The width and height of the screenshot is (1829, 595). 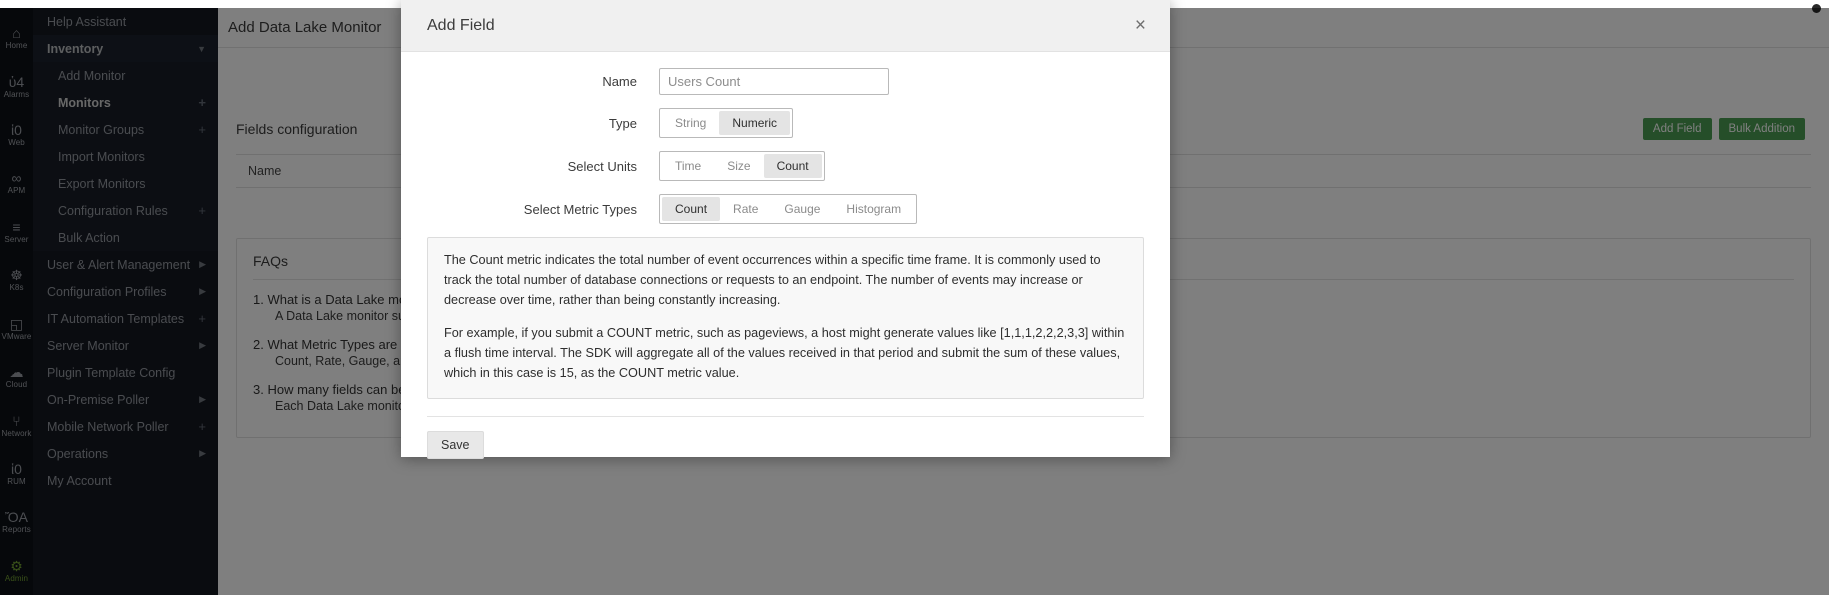 I want to click on modal-footer: Save, so click(x=785, y=437).